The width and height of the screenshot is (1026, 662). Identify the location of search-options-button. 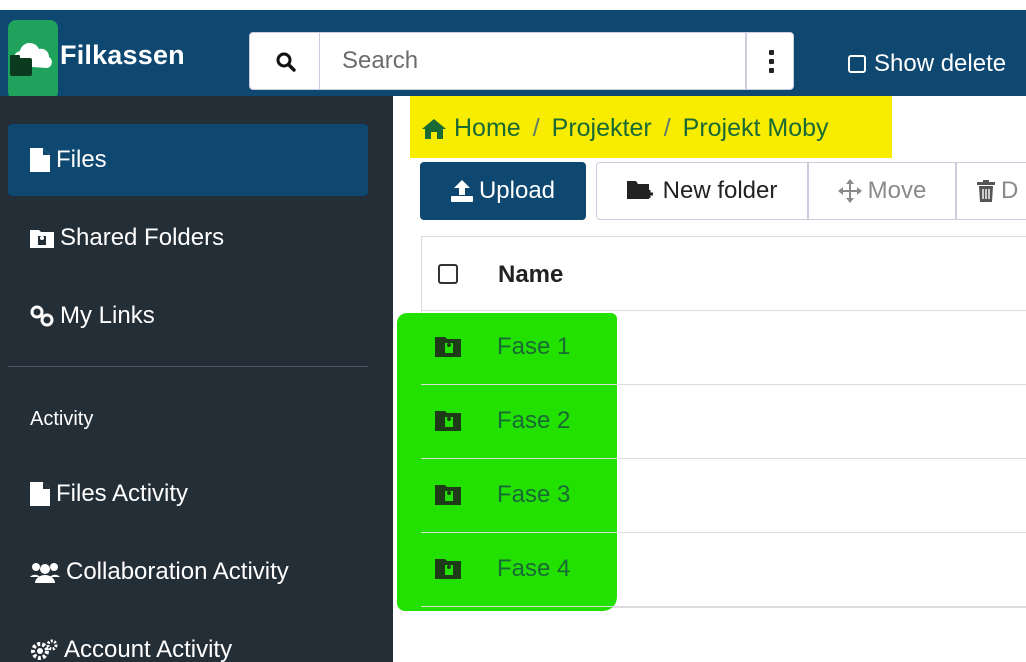
(770, 61).